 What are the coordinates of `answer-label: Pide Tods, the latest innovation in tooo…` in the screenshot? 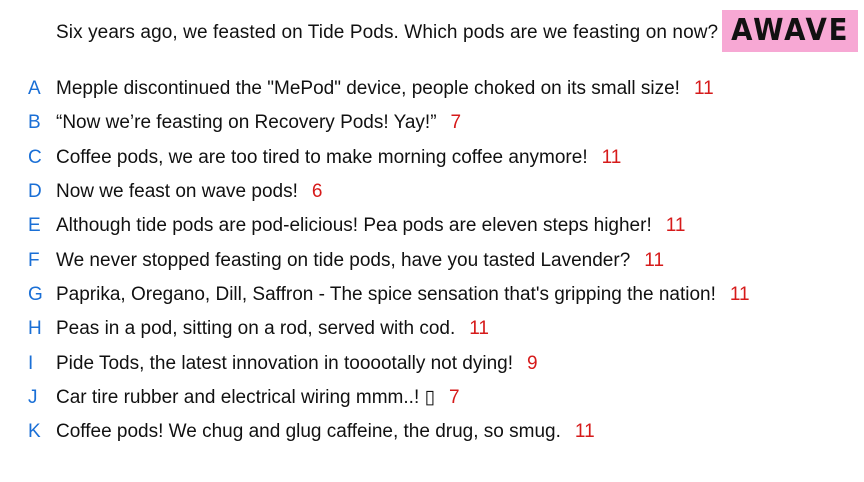 It's located at (285, 363).